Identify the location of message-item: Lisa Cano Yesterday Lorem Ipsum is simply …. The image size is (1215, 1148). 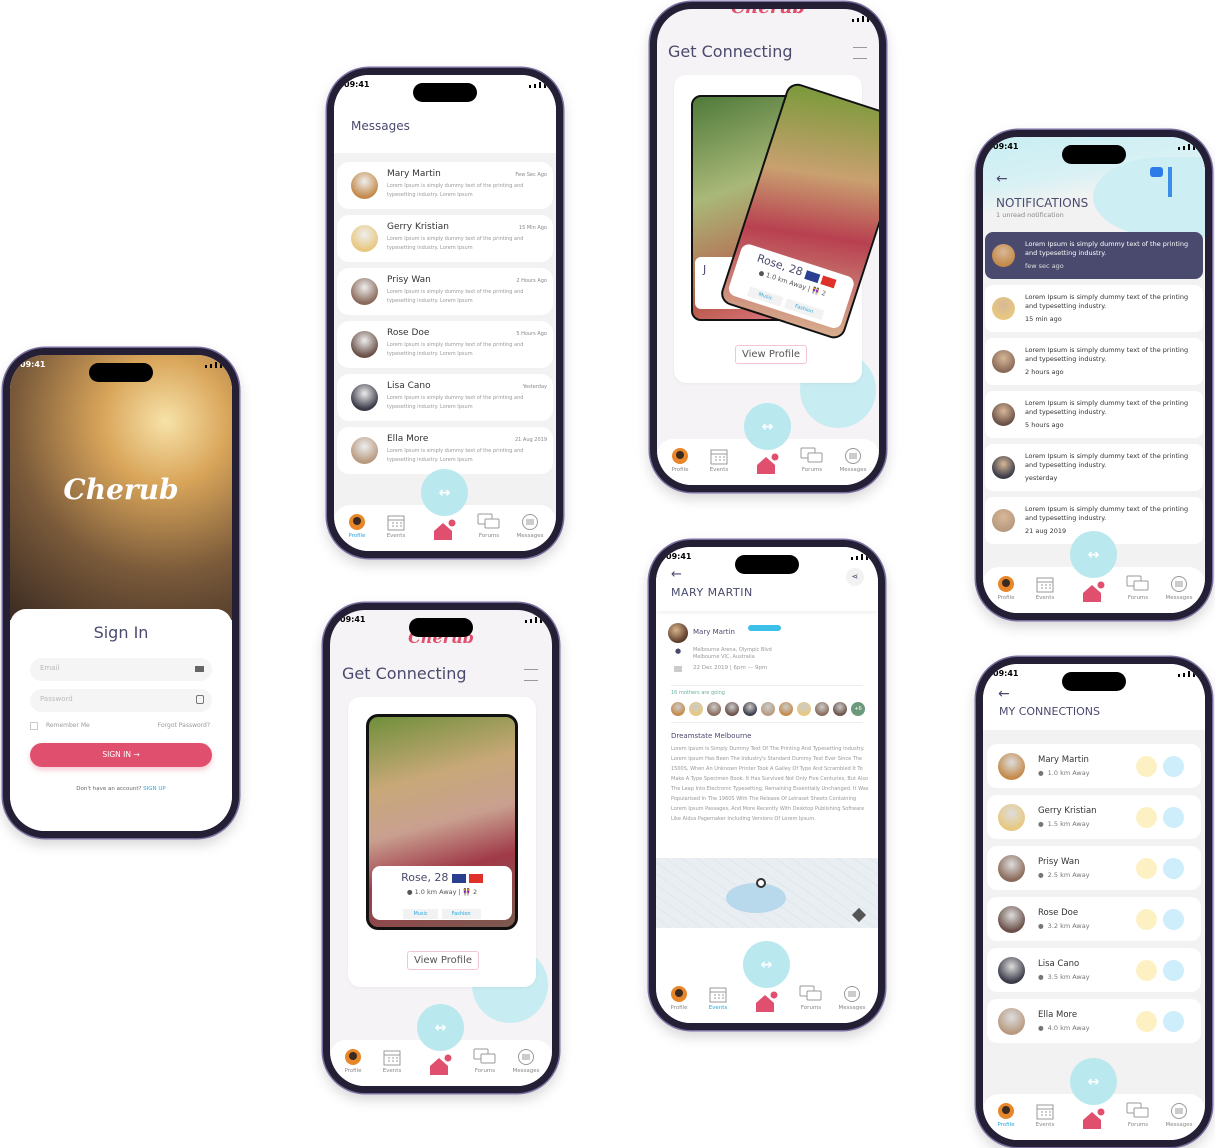
(445, 397).